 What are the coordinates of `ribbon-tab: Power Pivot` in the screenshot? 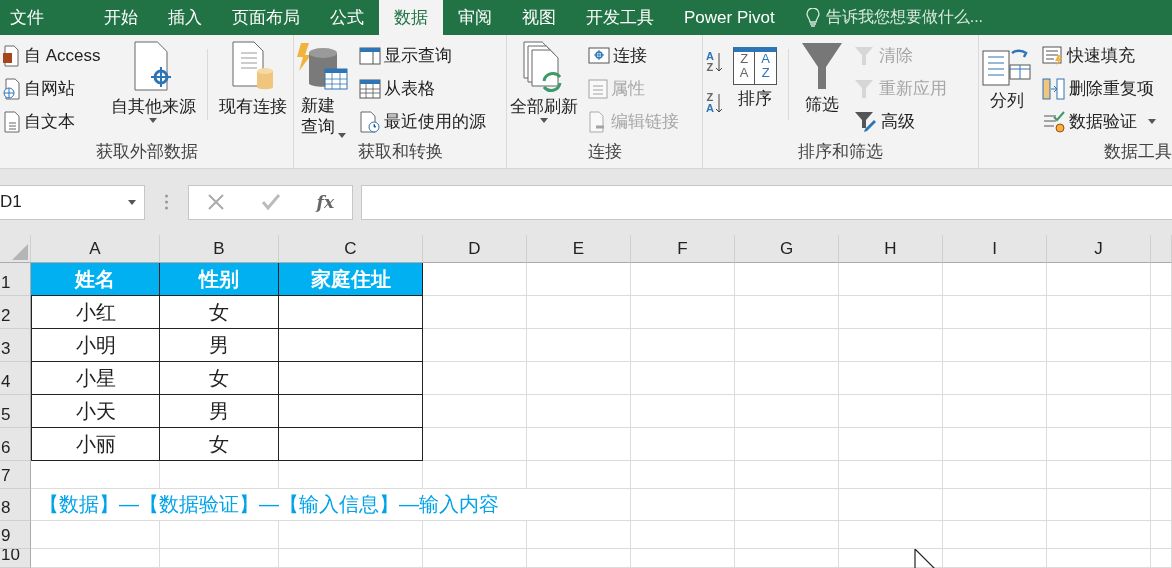 It's located at (729, 17).